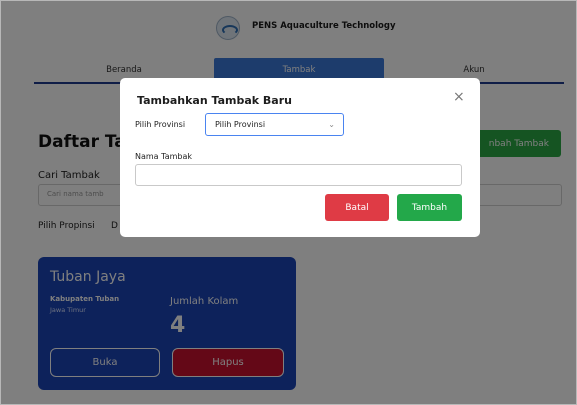  What do you see at coordinates (357, 207) in the screenshot?
I see `cancel-button: Batal` at bounding box center [357, 207].